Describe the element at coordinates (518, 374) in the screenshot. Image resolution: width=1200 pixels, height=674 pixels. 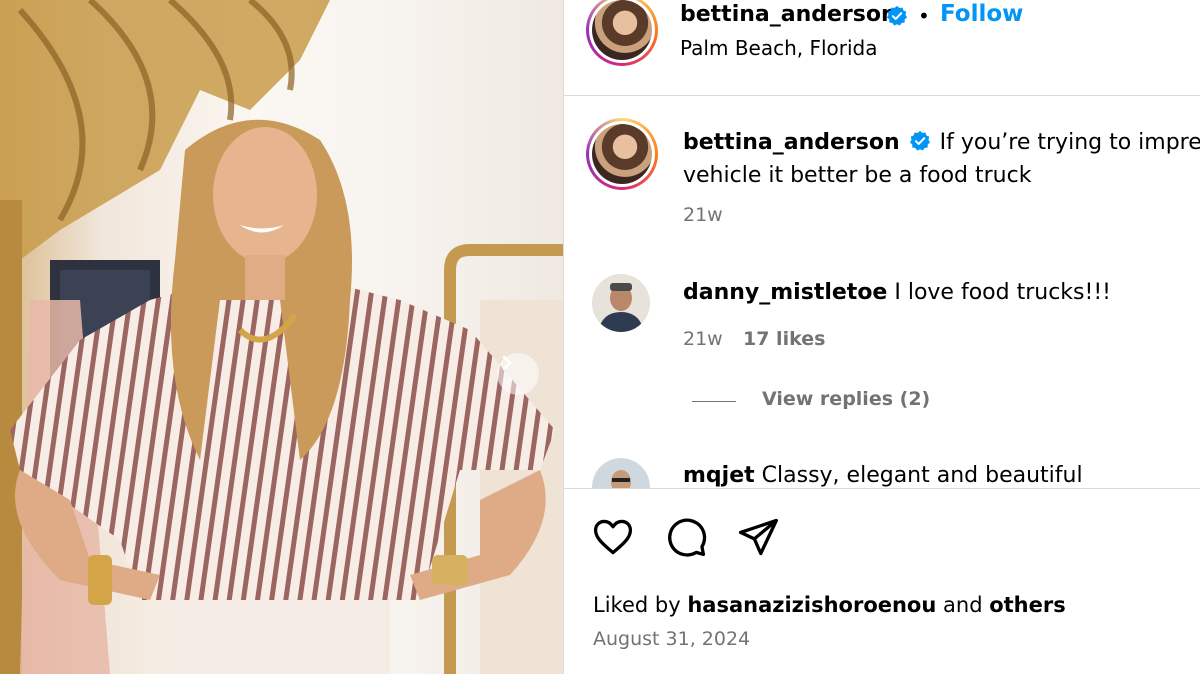
I see `next-photo-button` at that location.